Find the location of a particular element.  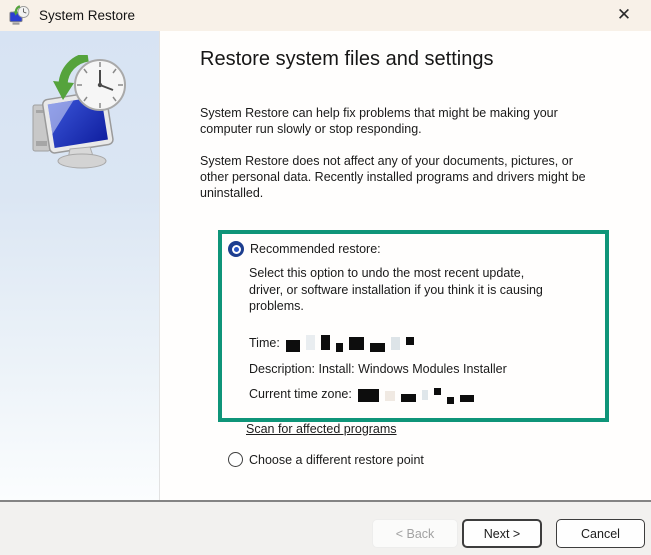

page-title: Restore system files and settings is located at coordinates (347, 59).